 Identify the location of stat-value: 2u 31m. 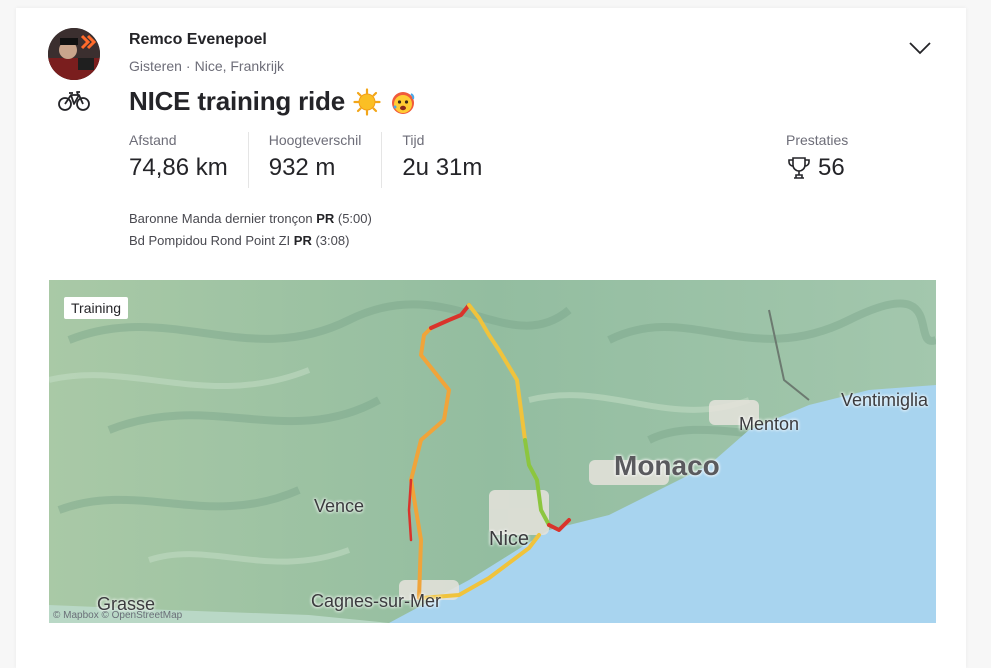
(442, 167).